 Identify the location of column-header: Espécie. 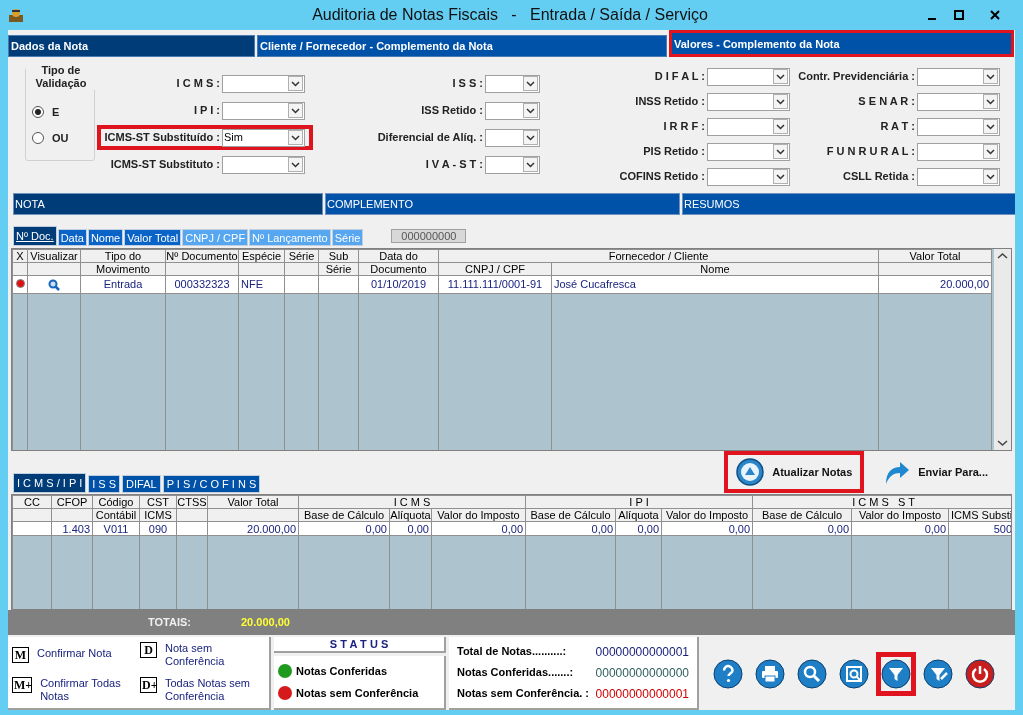
(261, 256).